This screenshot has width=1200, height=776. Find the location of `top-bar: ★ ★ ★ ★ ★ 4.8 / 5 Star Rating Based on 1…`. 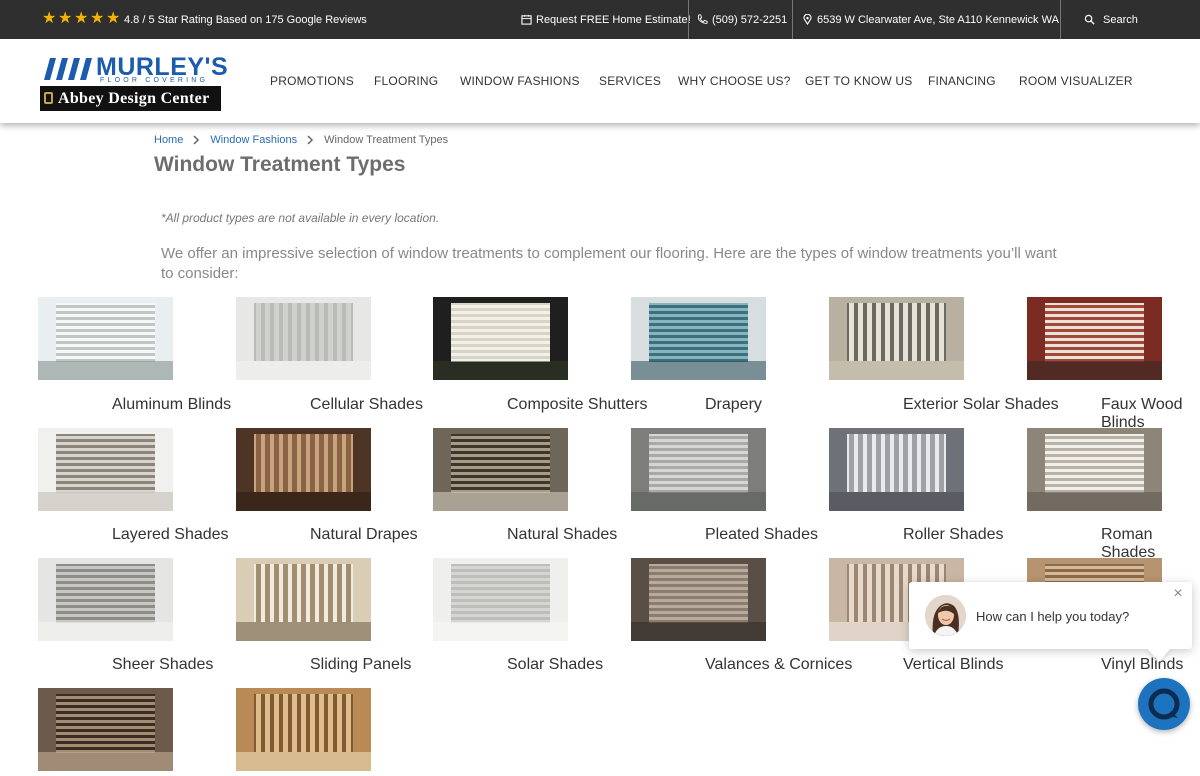

top-bar: ★ ★ ★ ★ ★ 4.8 / 5 Star Rating Based on 1… is located at coordinates (600, 19).